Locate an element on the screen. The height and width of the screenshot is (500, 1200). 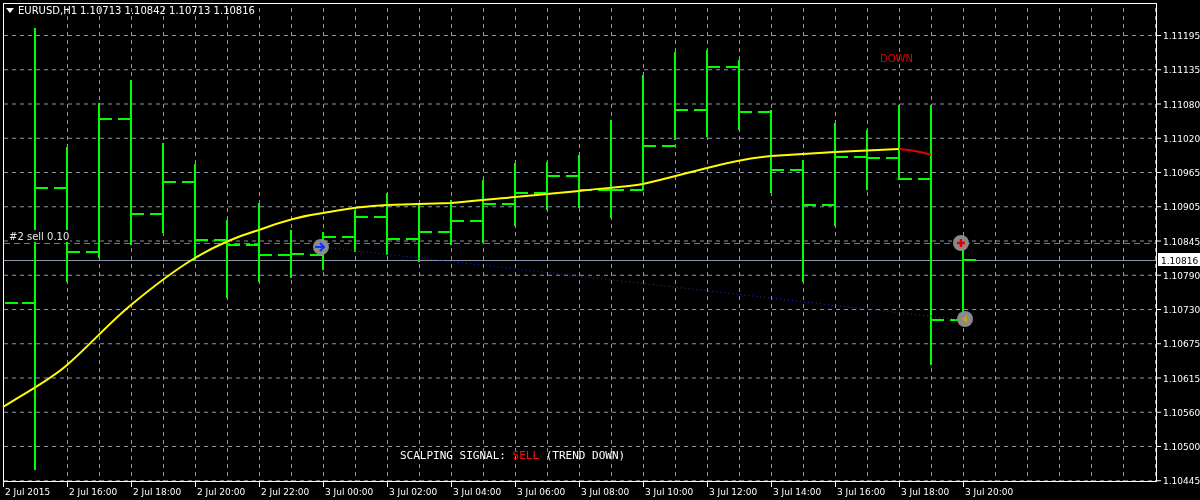
time-axis-label: 3 Jul 04:00 is located at coordinates (477, 492).